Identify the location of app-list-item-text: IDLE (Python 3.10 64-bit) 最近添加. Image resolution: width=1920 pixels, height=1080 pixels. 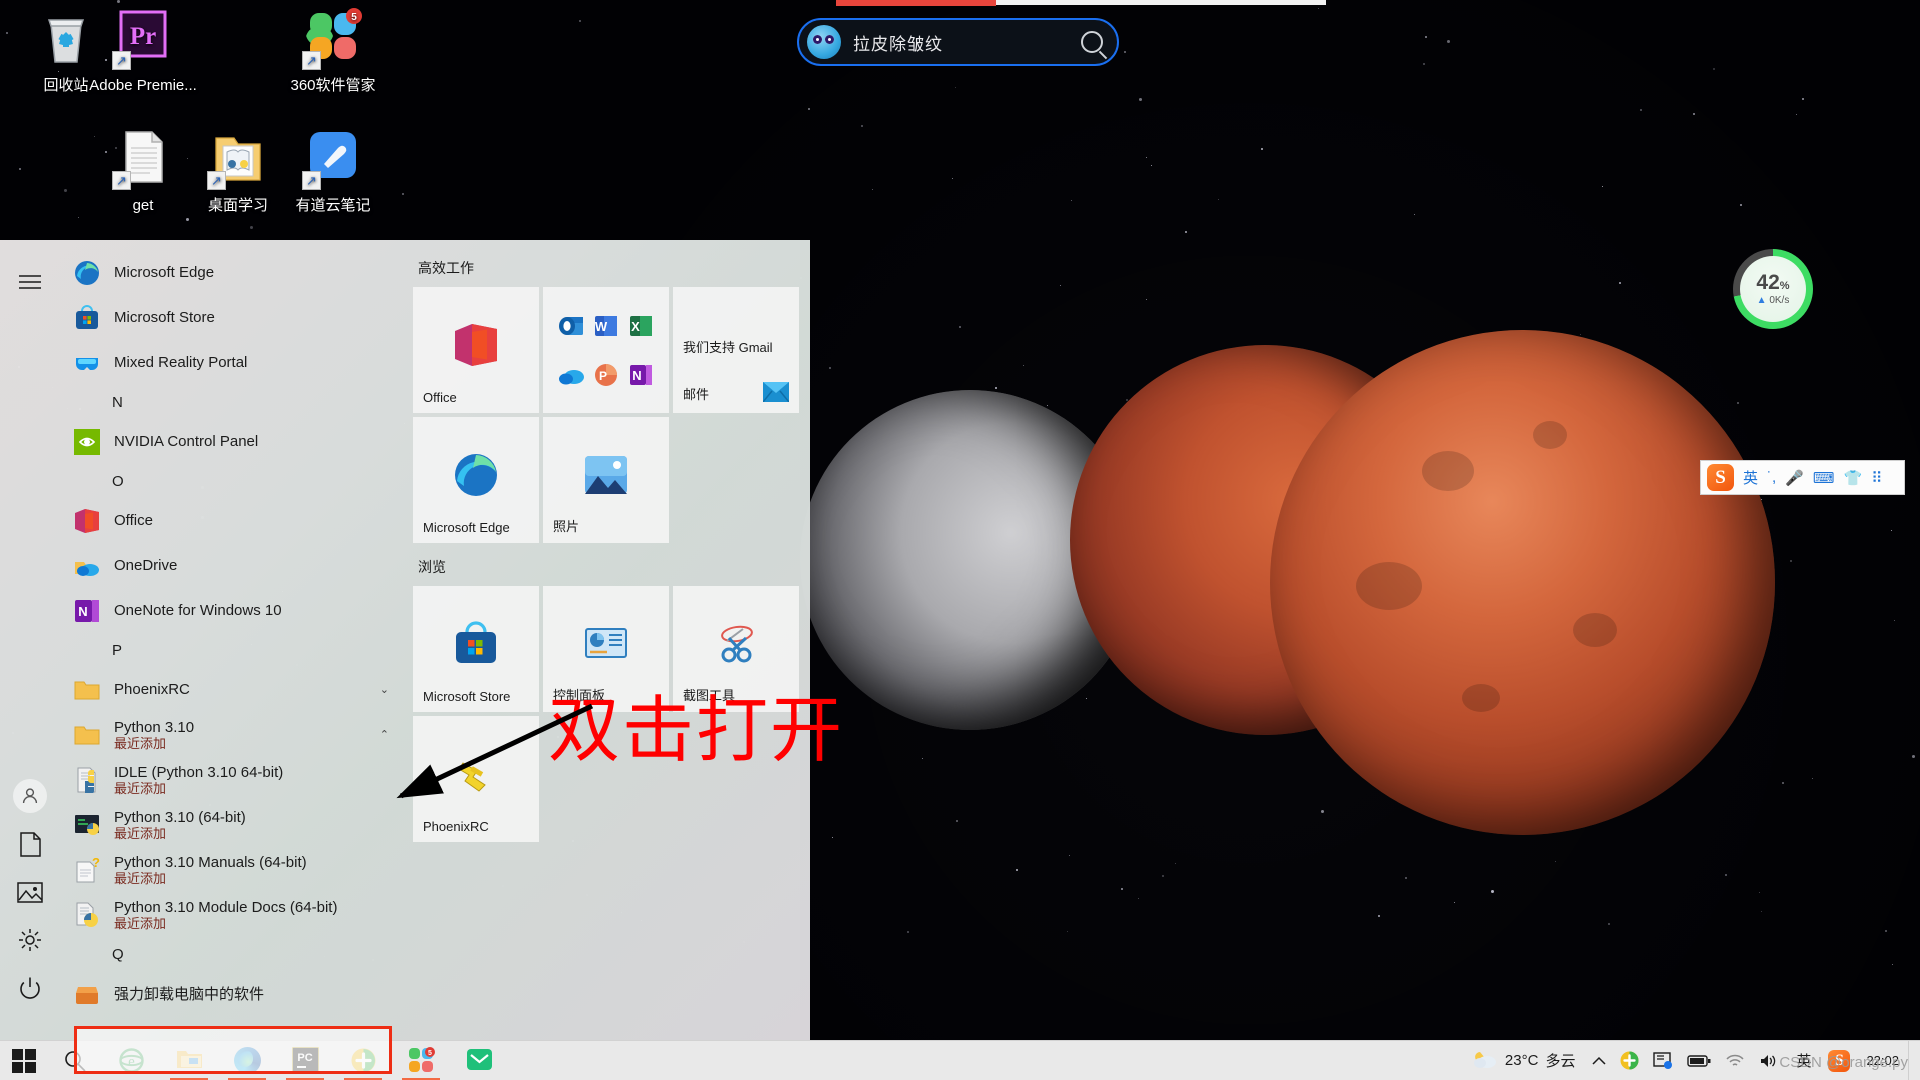
(198, 780).